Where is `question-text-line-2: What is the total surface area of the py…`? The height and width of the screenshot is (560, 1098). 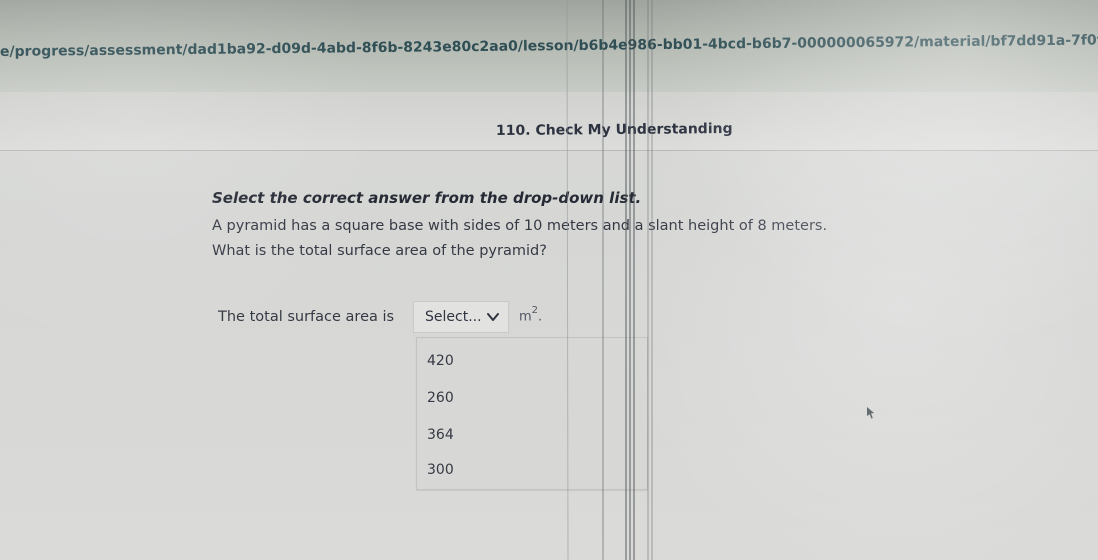
question-text-line-2: What is the total surface area of the py… is located at coordinates (379, 251).